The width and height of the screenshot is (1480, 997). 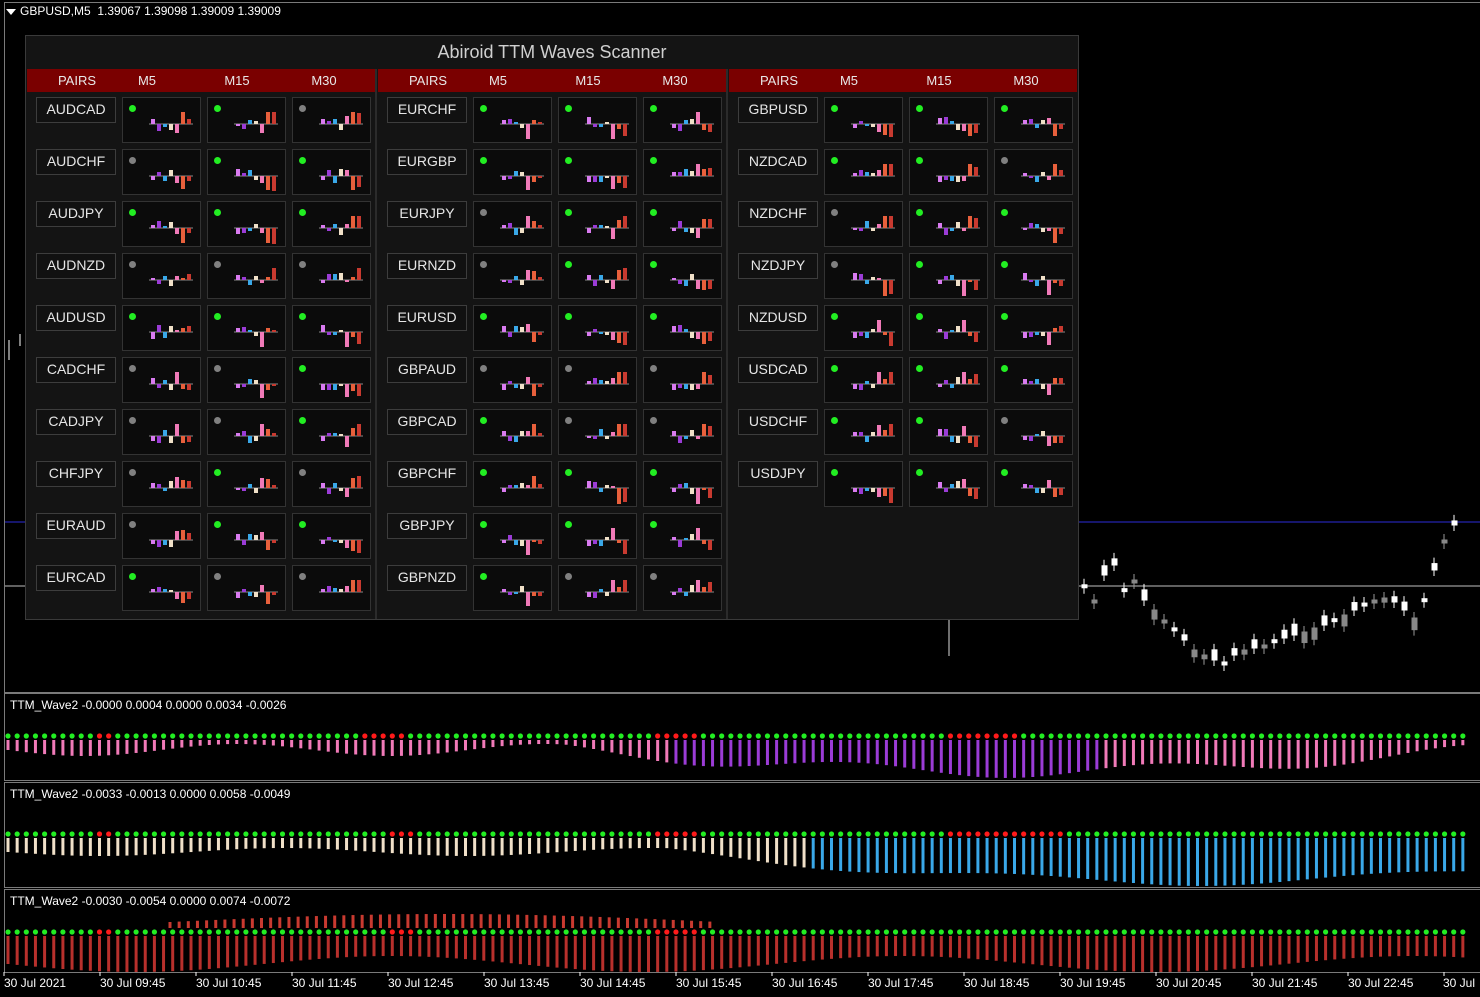 I want to click on pair-button: EURCAD, so click(x=76, y=578).